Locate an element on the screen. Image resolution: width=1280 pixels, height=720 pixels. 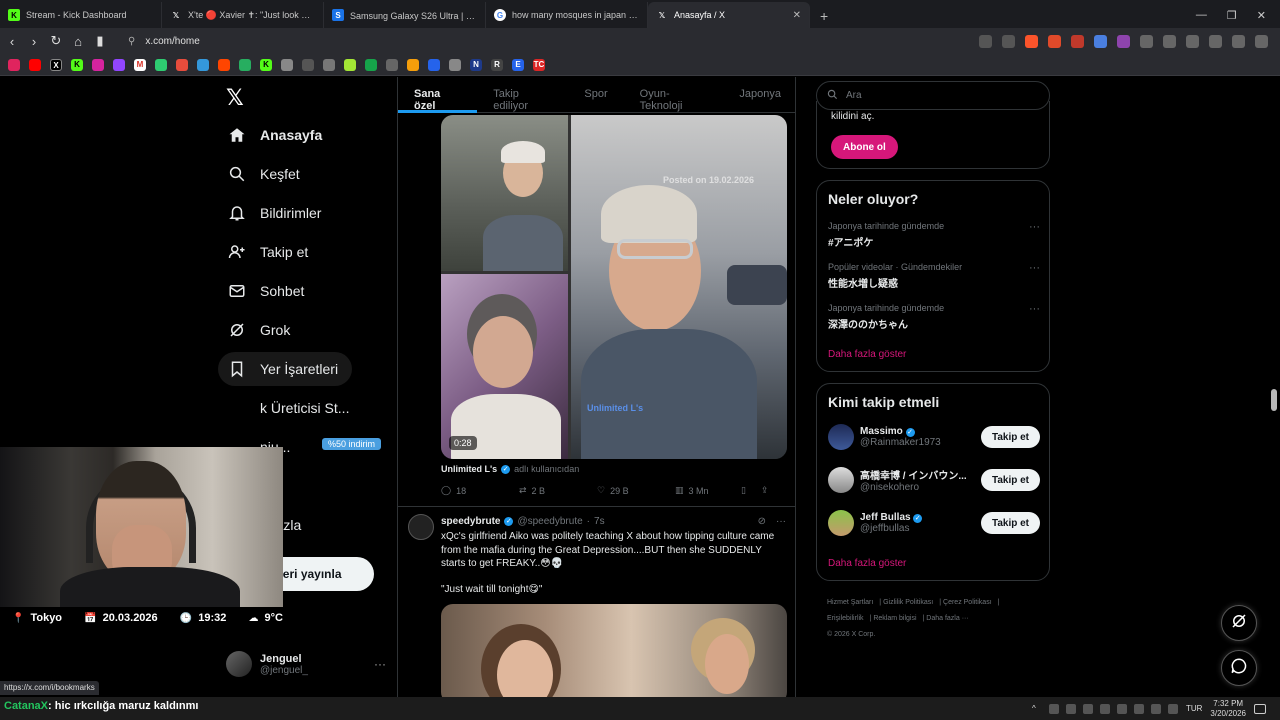
share-icon is located at coordinates (1008, 41).